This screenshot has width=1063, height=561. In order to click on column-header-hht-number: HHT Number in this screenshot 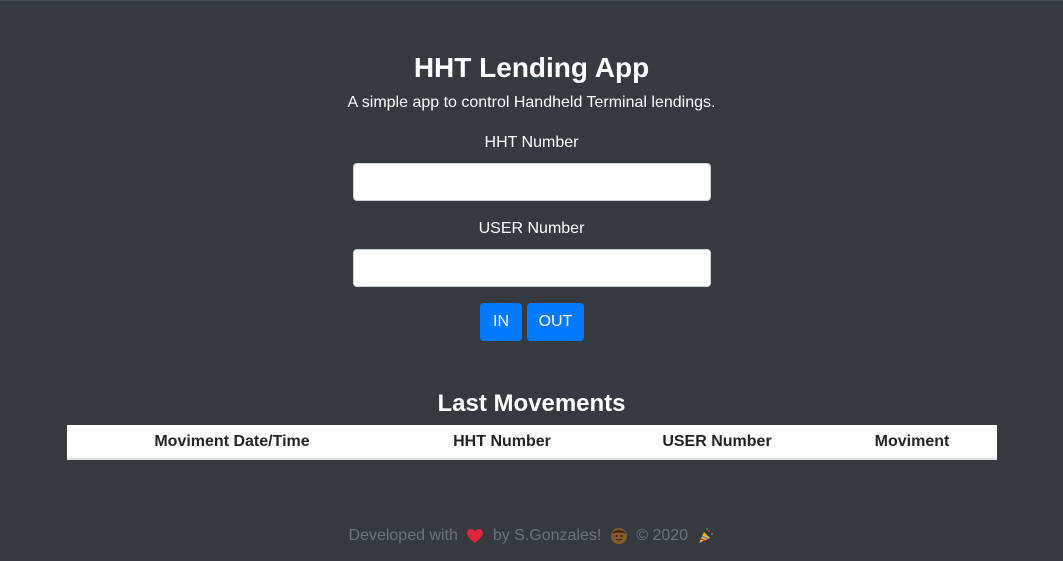, I will do `click(502, 441)`.